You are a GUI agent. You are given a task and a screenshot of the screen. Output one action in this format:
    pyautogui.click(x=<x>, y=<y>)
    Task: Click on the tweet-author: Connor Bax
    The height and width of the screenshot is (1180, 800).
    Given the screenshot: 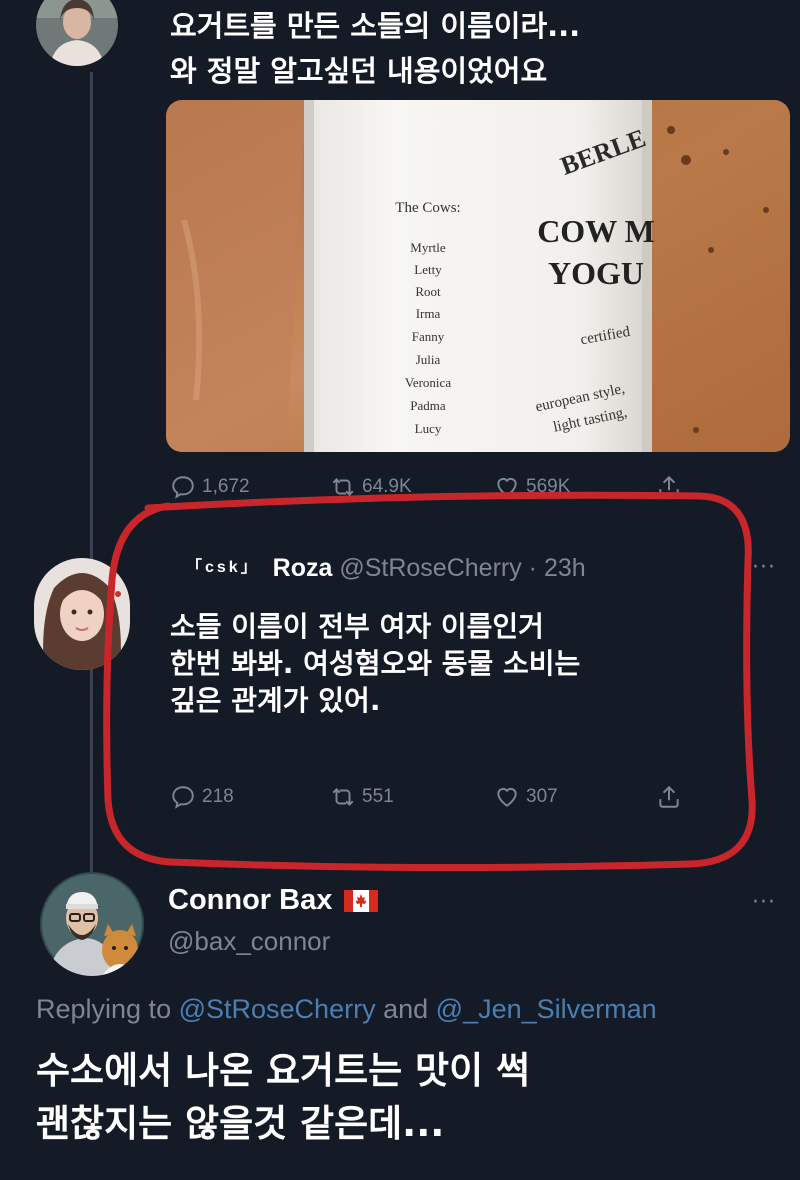 What is the action you would take?
    pyautogui.click(x=273, y=900)
    